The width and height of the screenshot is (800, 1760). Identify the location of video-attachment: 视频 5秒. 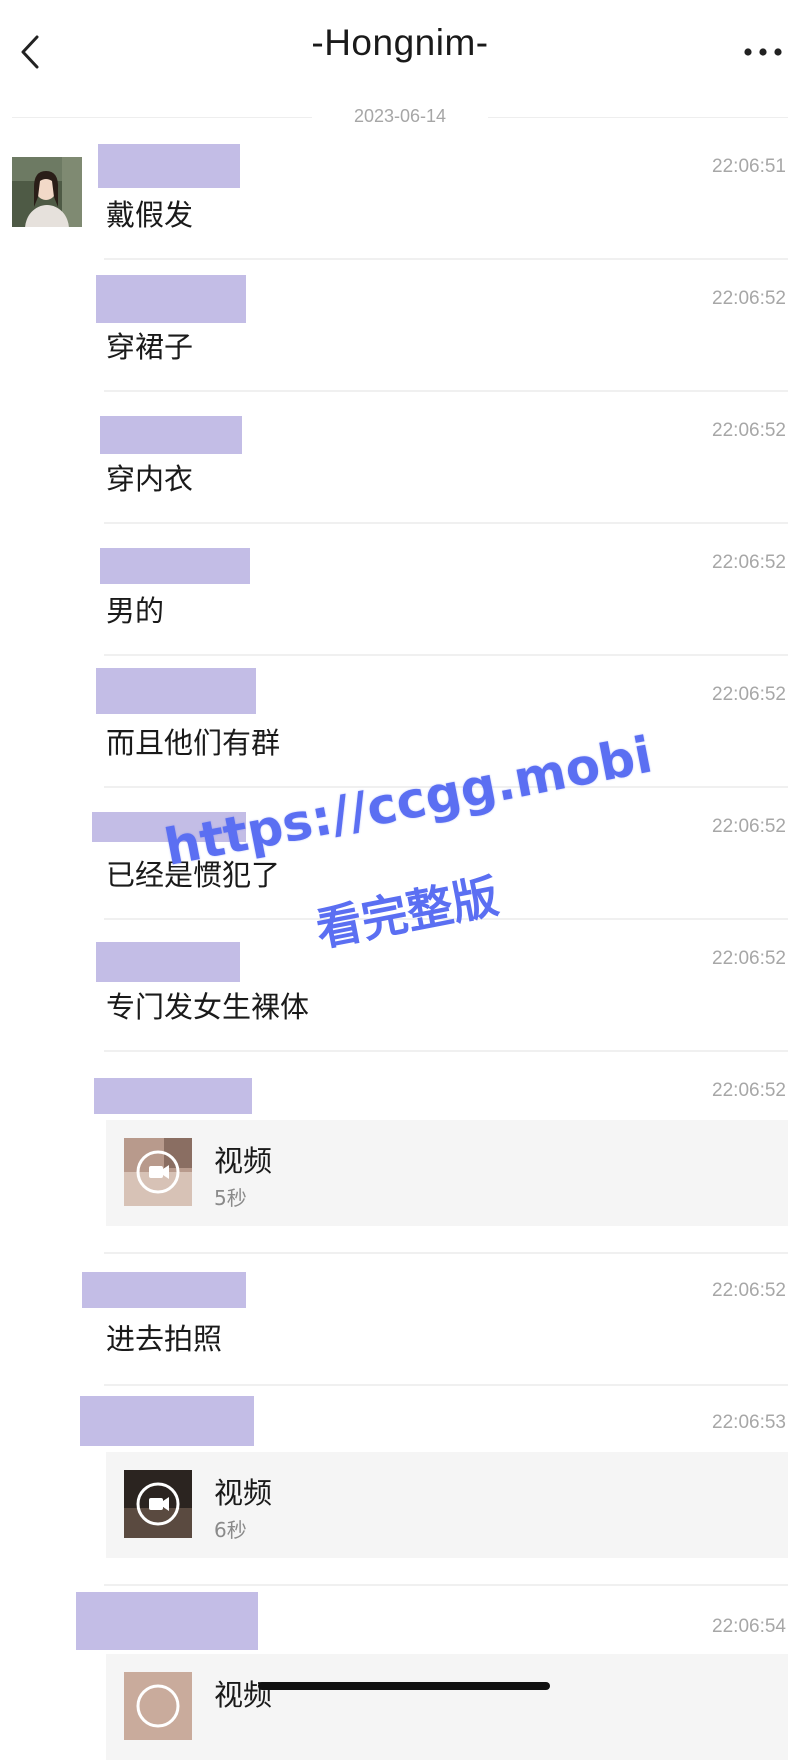
(447, 1173).